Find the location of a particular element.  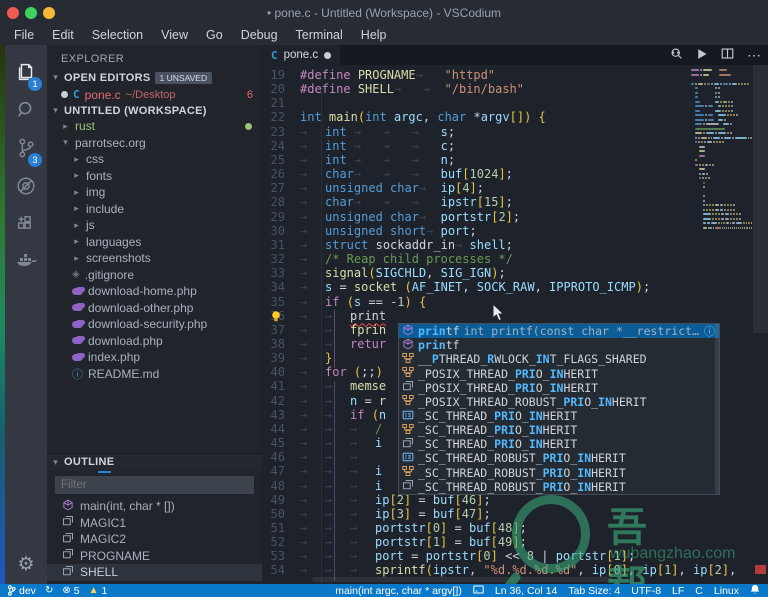

suggest-item: printf is located at coordinates (559, 345).